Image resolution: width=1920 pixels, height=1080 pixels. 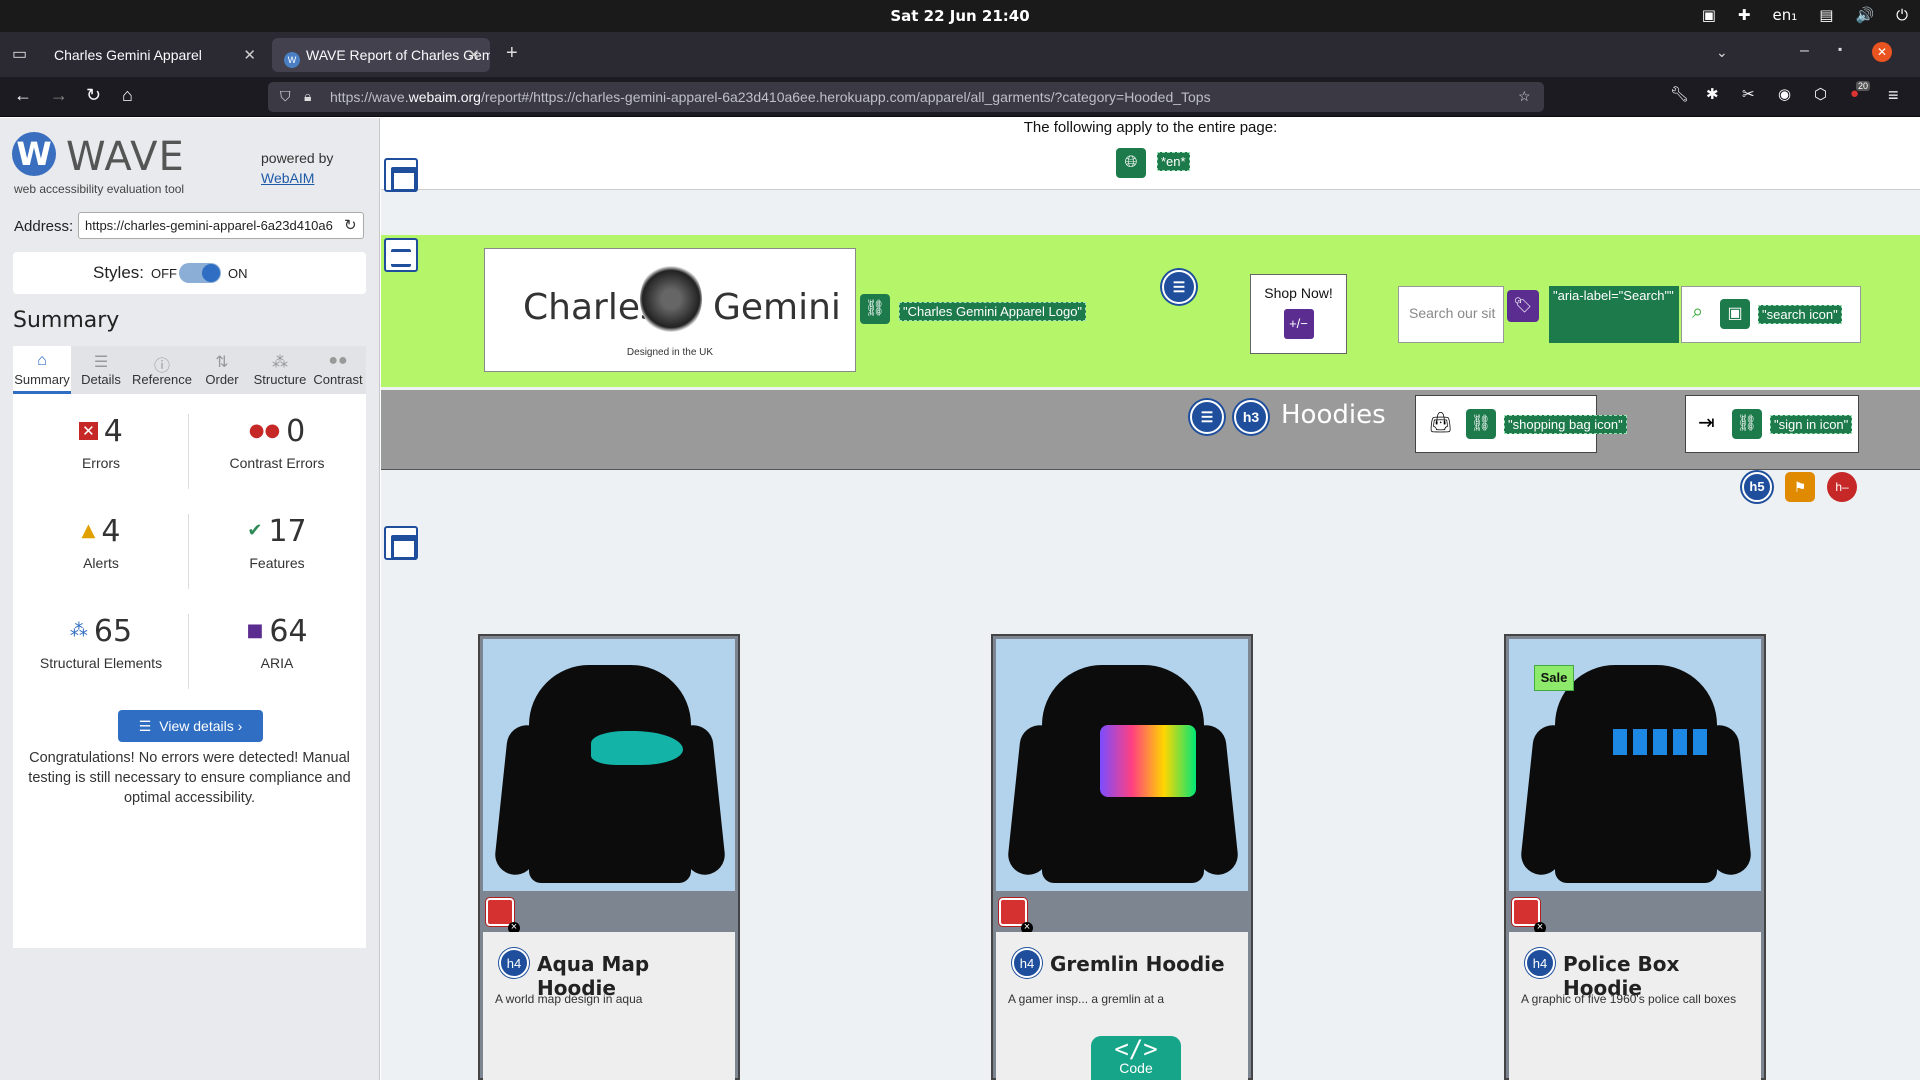 What do you see at coordinates (1820, 94) in the screenshot?
I see `extensions-puzzle-icon: ⬡` at bounding box center [1820, 94].